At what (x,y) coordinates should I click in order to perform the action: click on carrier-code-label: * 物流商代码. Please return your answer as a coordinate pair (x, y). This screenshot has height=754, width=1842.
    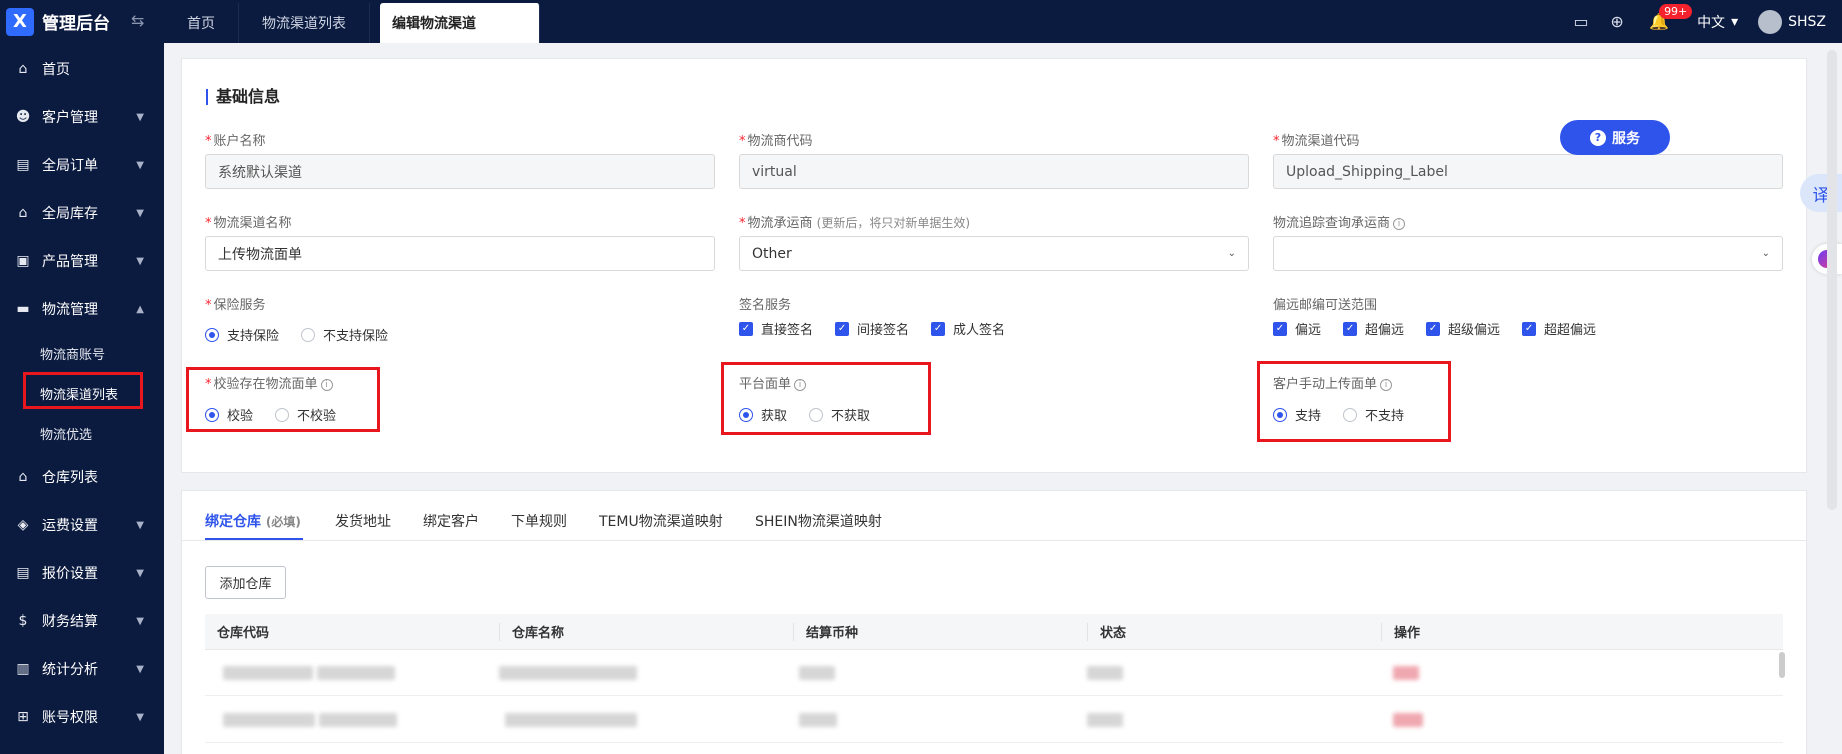
    Looking at the image, I should click on (776, 141).